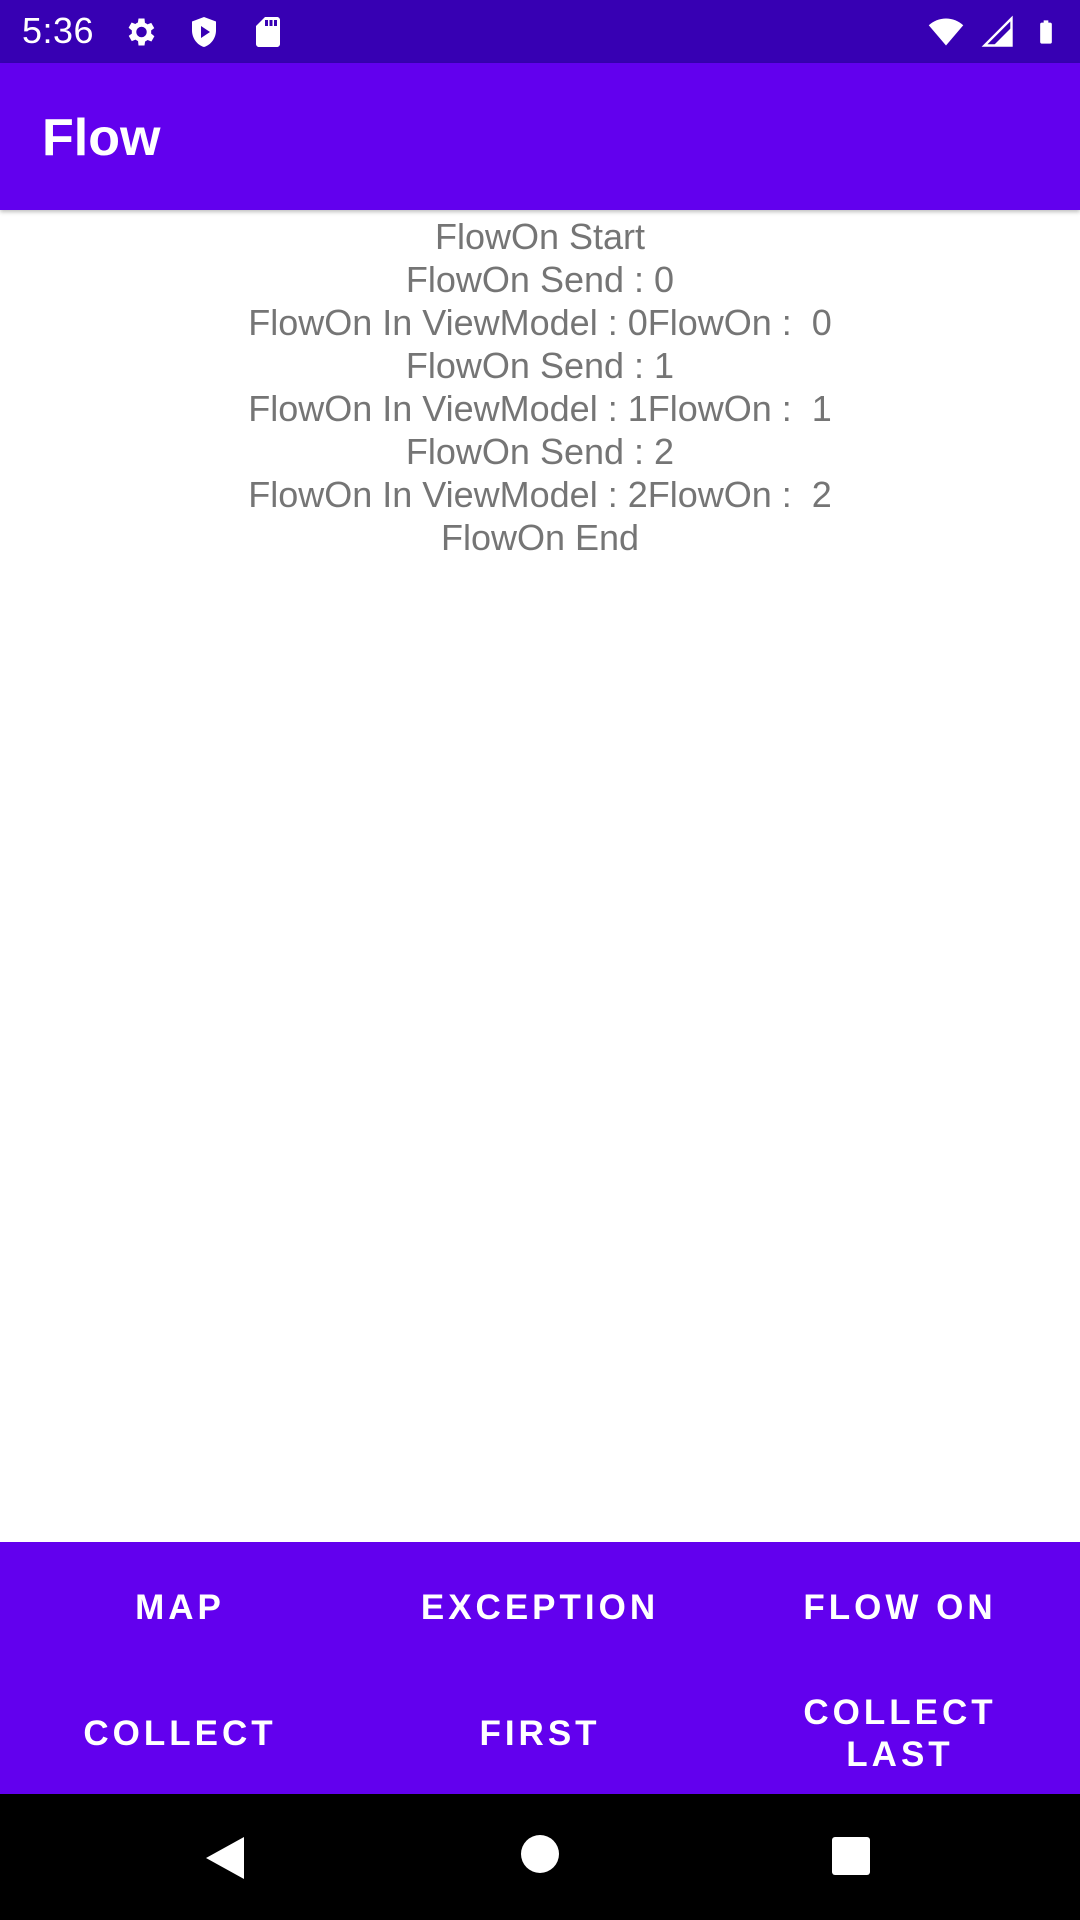 The height and width of the screenshot is (1920, 1080). I want to click on map-button: MAP, so click(180, 1605).